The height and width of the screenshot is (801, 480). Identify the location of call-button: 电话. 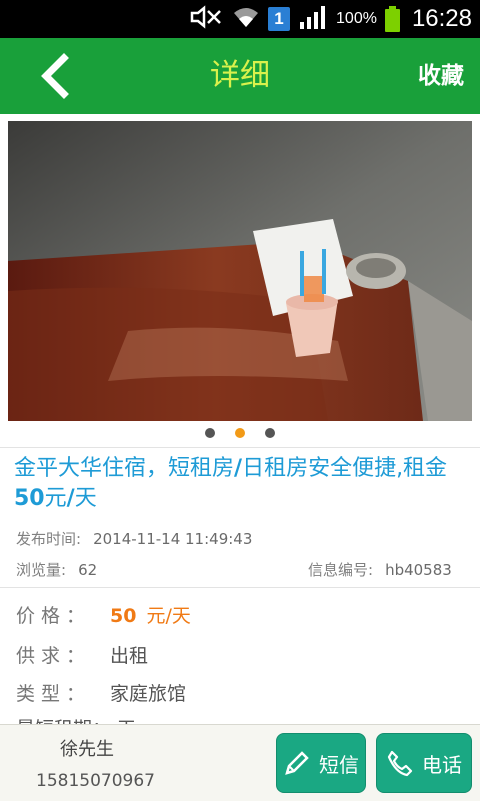
(424, 763).